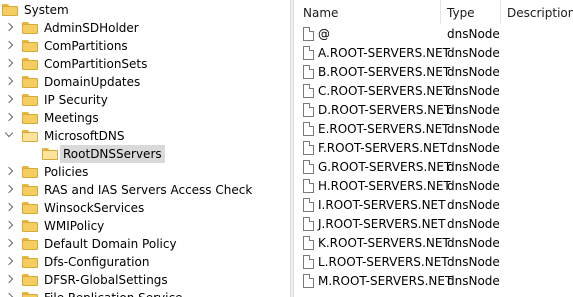 This screenshot has height=297, width=573. I want to click on tree-item-system: System, so click(145, 10).